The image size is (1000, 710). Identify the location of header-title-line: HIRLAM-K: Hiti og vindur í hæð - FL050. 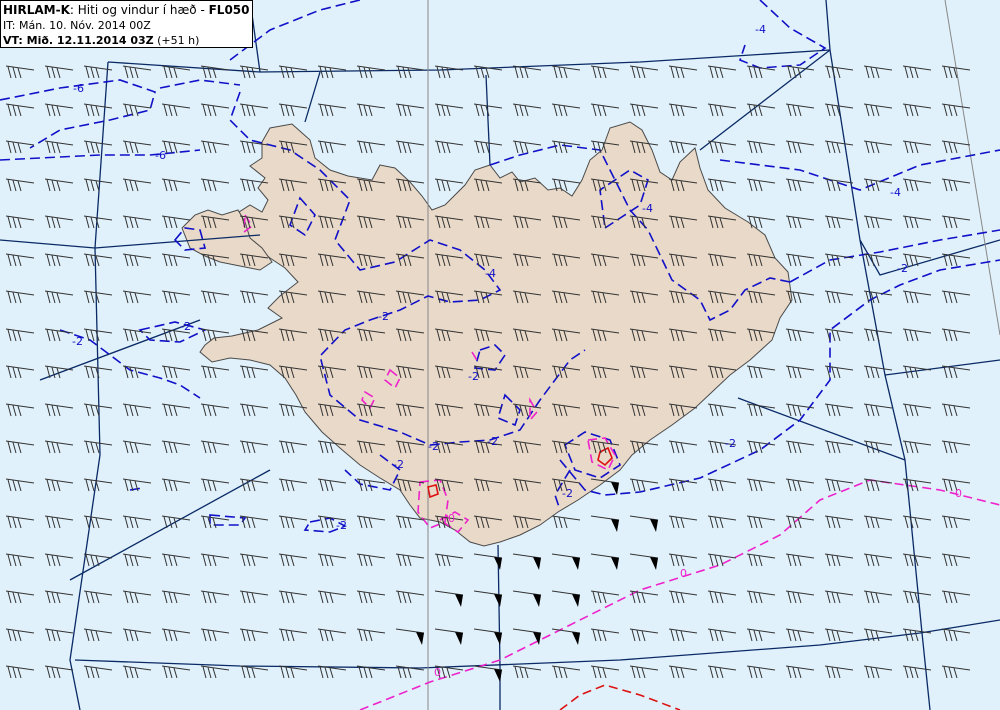
(126, 10).